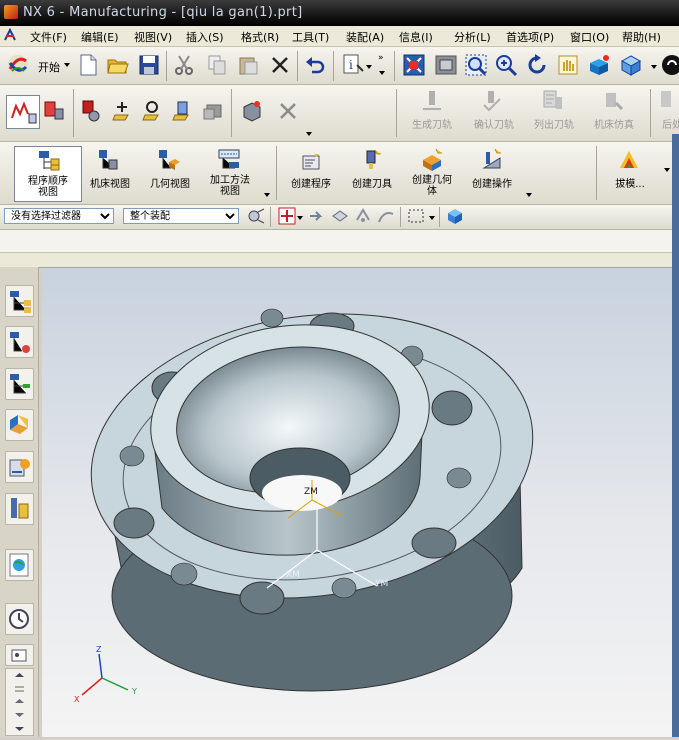 This screenshot has width=679, height=740. What do you see at coordinates (381, 58) in the screenshot?
I see `toolbar-overflow-icon: »` at bounding box center [381, 58].